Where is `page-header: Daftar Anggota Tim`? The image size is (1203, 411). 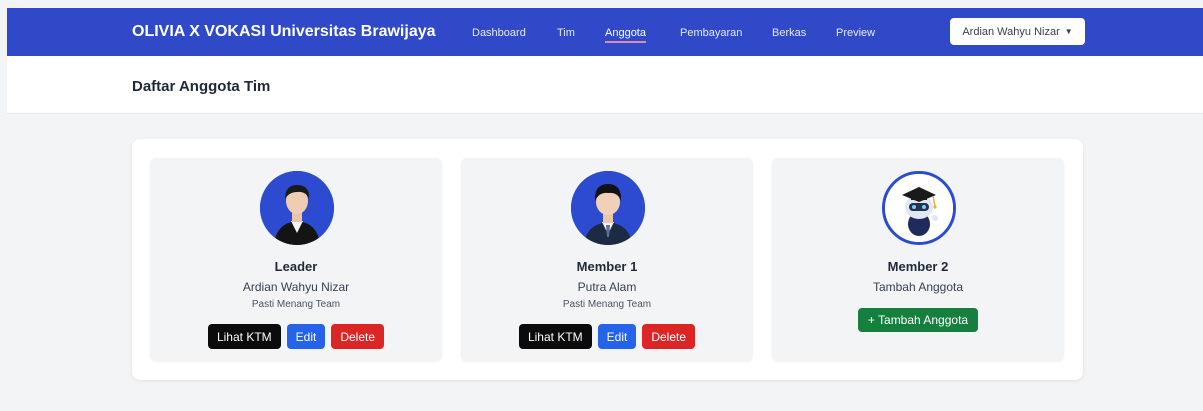
page-header: Daftar Anggota Tim is located at coordinates (605, 85).